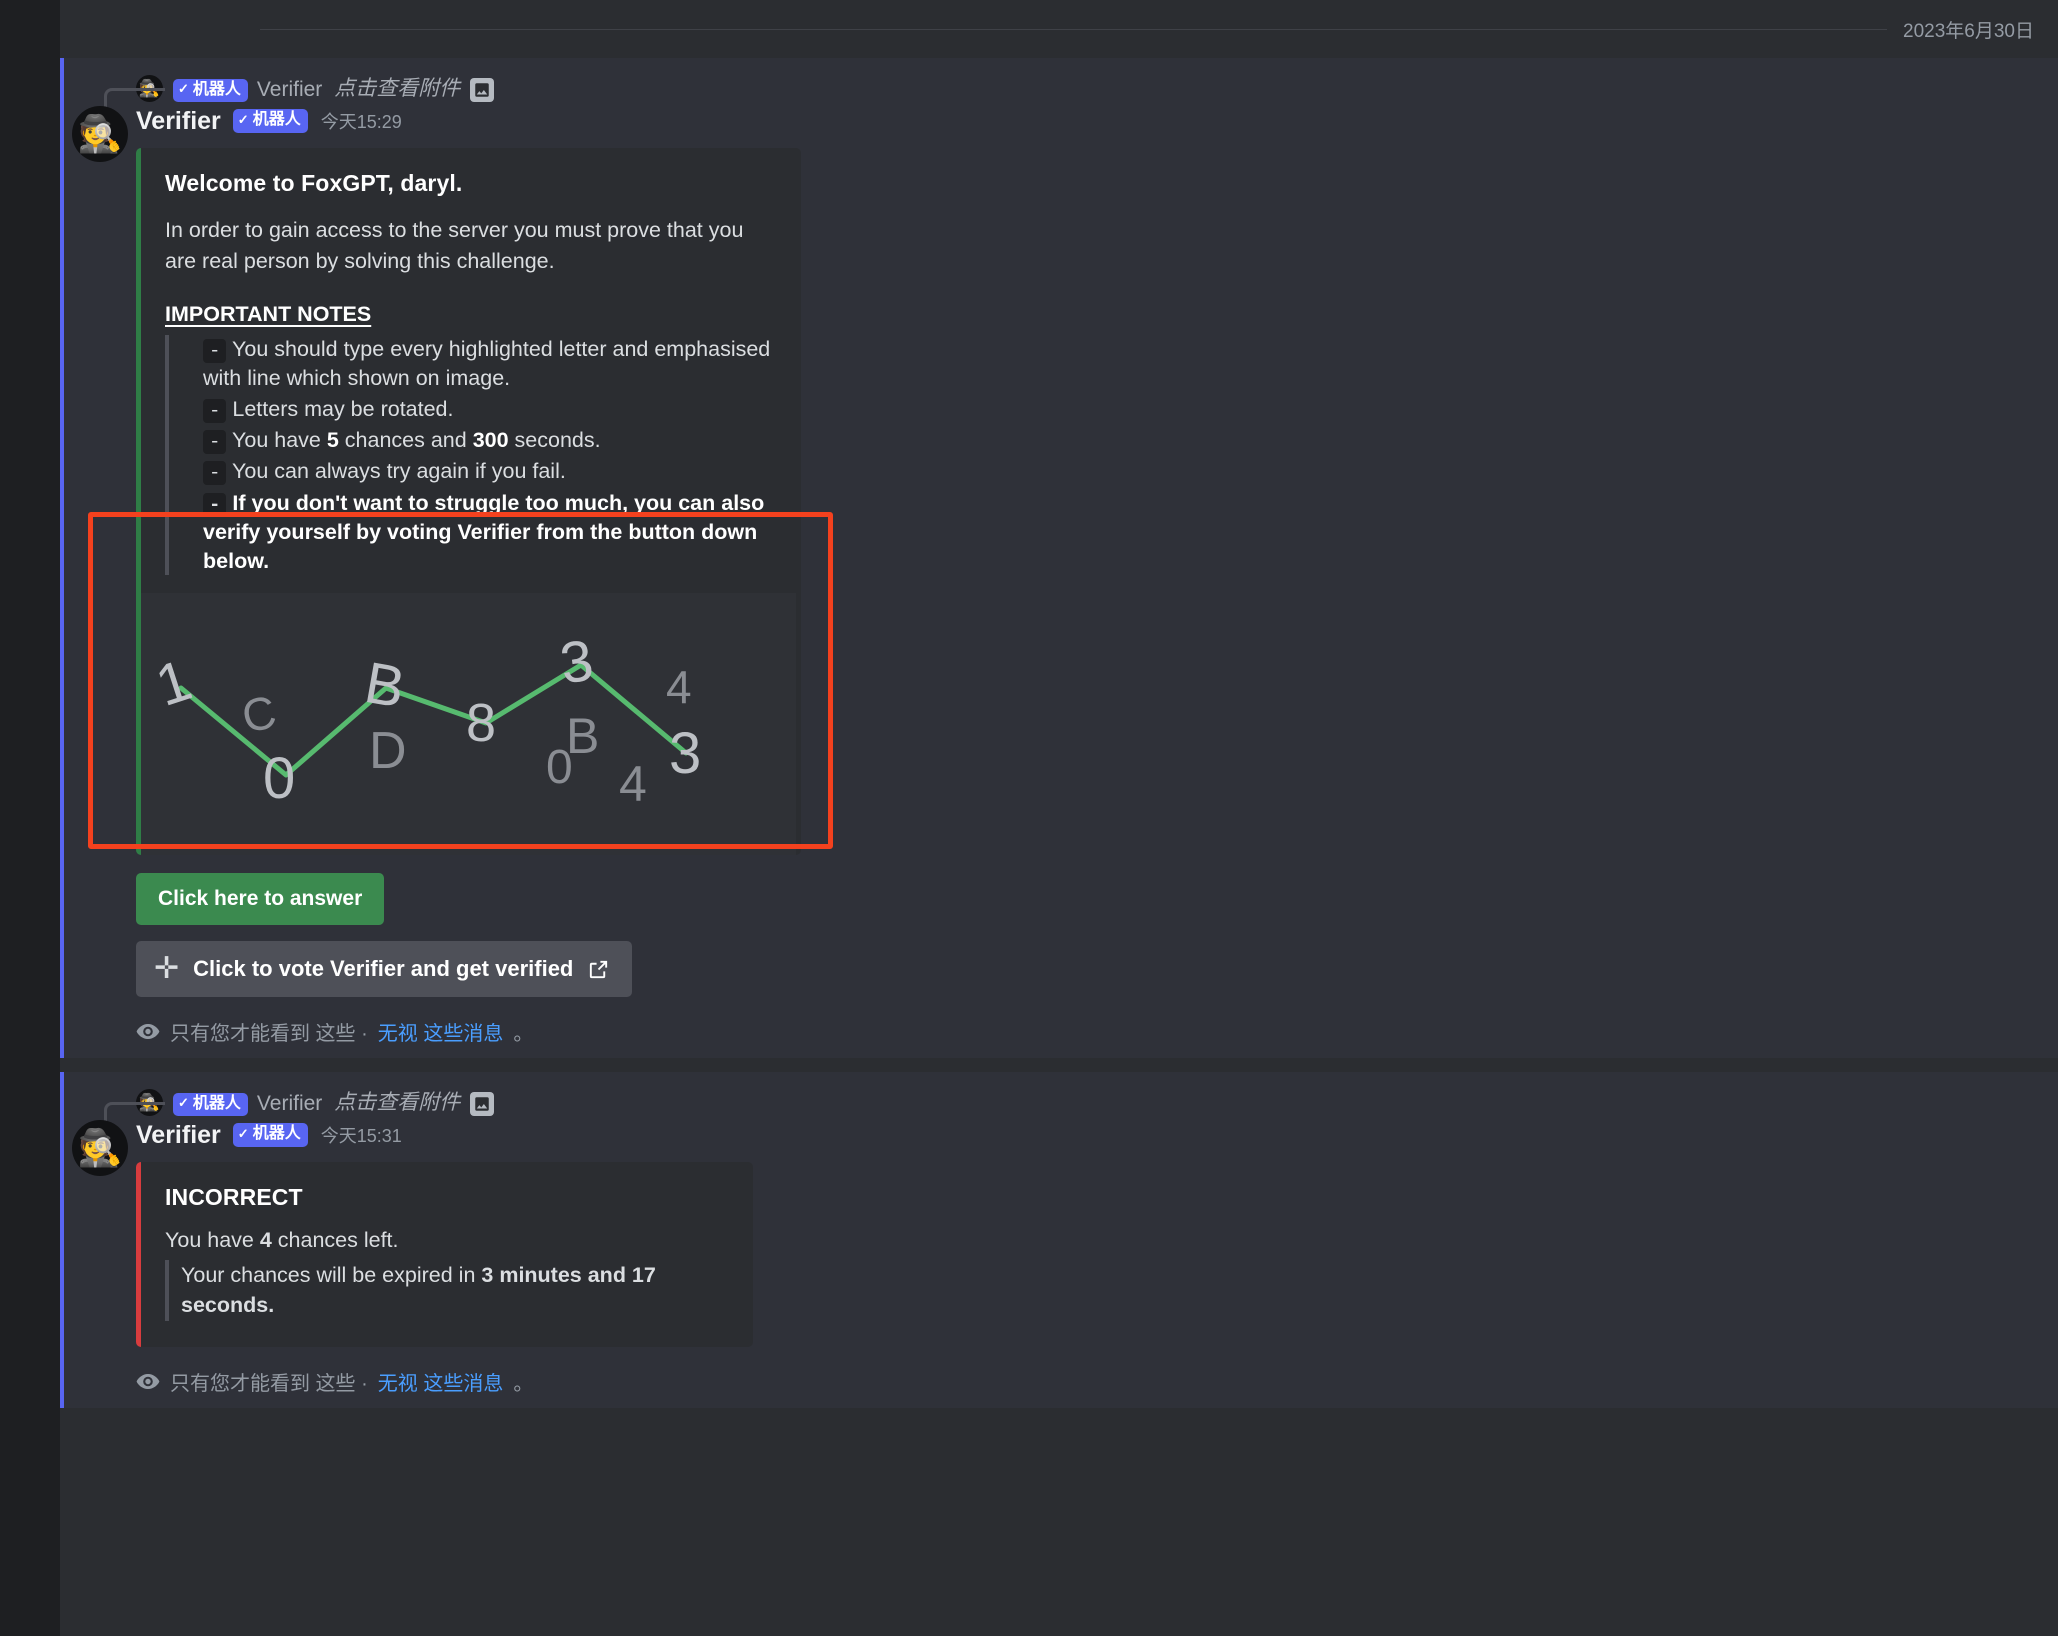  I want to click on date-divider: 2023年6月30日, so click(1029, 29).